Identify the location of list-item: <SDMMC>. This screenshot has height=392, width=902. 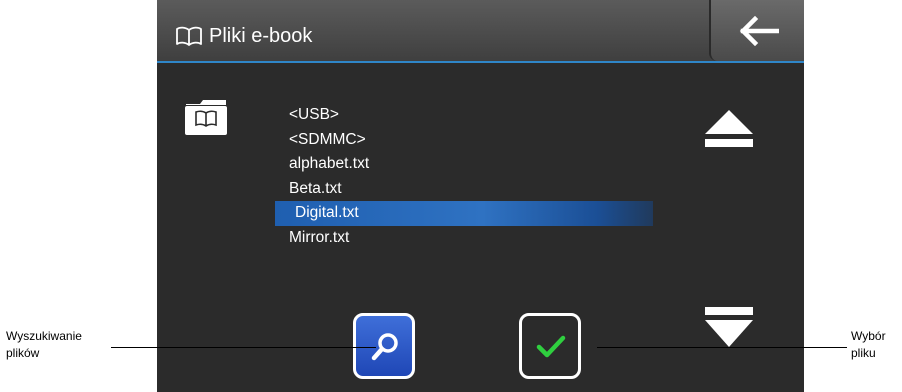
(464, 140).